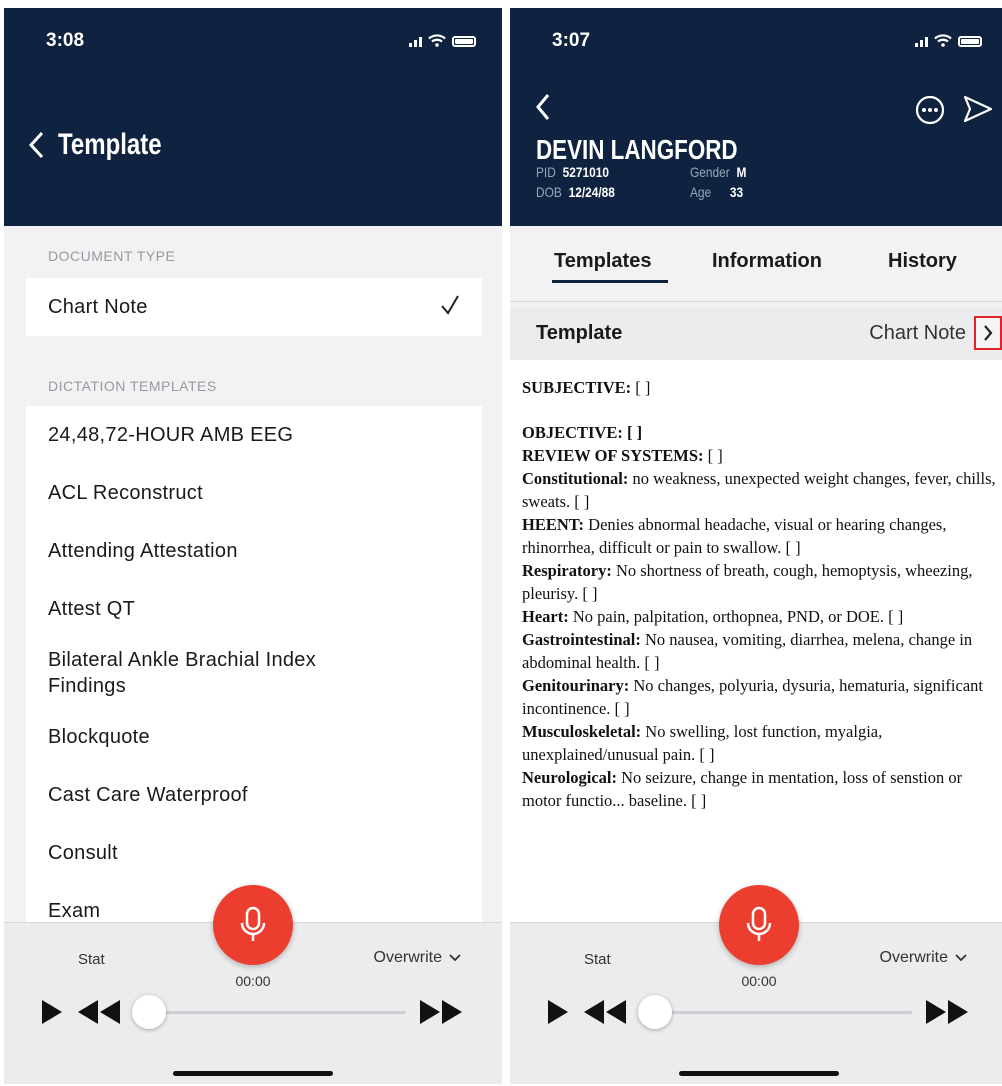 Image resolution: width=1002 pixels, height=1086 pixels. I want to click on template-item: Bilateral Ankle Brachial Index Findings, so click(254, 673).